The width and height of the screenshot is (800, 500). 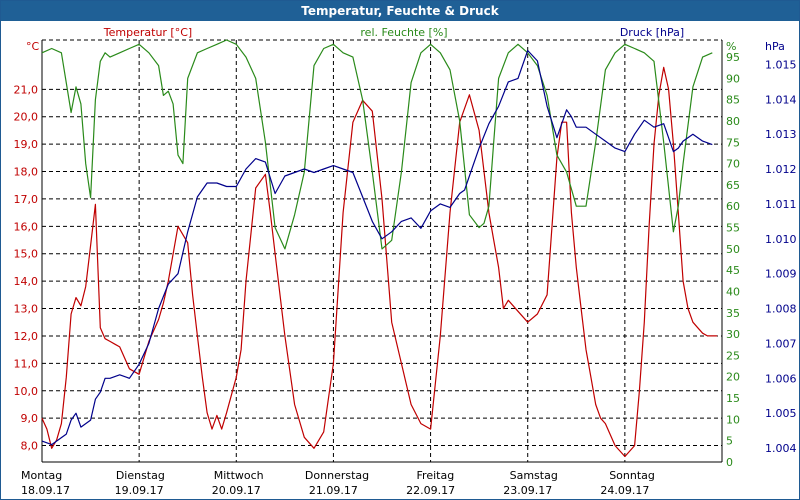 What do you see at coordinates (430, 490) in the screenshot?
I see `x-date-label: 22.09.17` at bounding box center [430, 490].